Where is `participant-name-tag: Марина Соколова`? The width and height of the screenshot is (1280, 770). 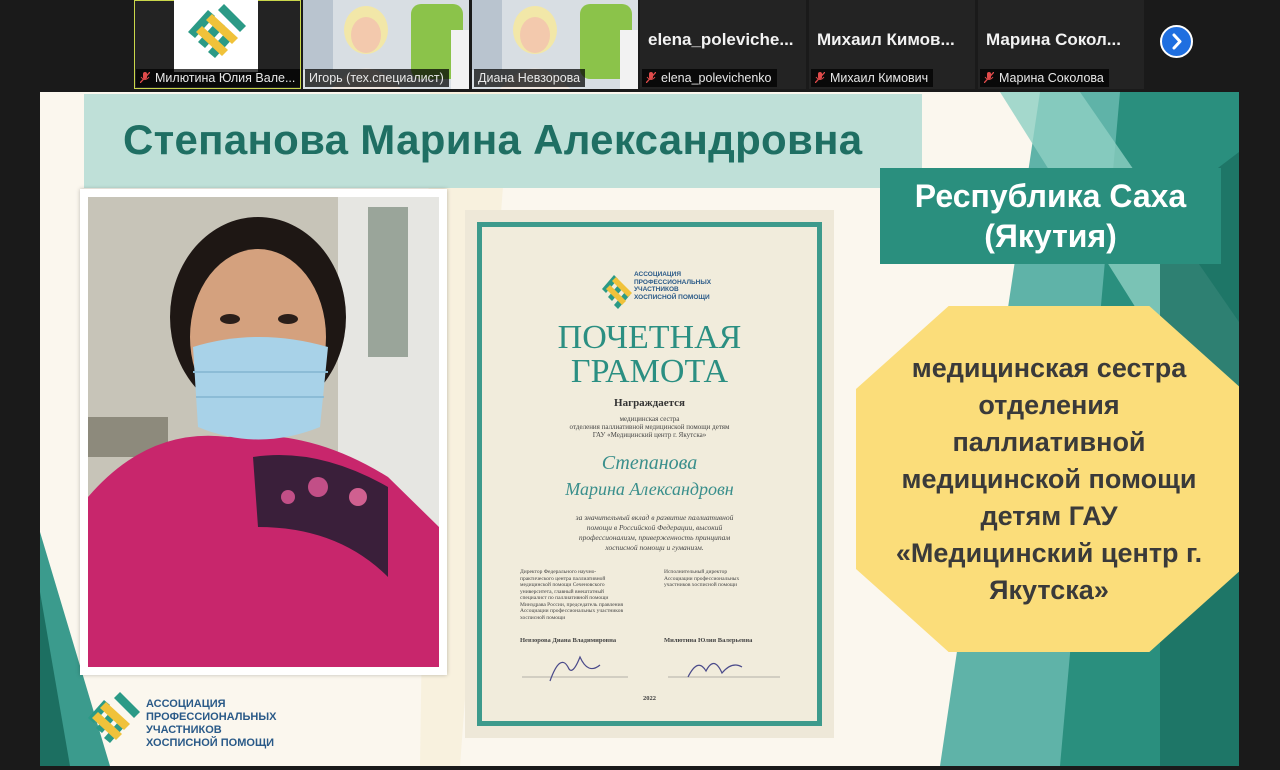 participant-name-tag: Марина Соколова is located at coordinates (1044, 78).